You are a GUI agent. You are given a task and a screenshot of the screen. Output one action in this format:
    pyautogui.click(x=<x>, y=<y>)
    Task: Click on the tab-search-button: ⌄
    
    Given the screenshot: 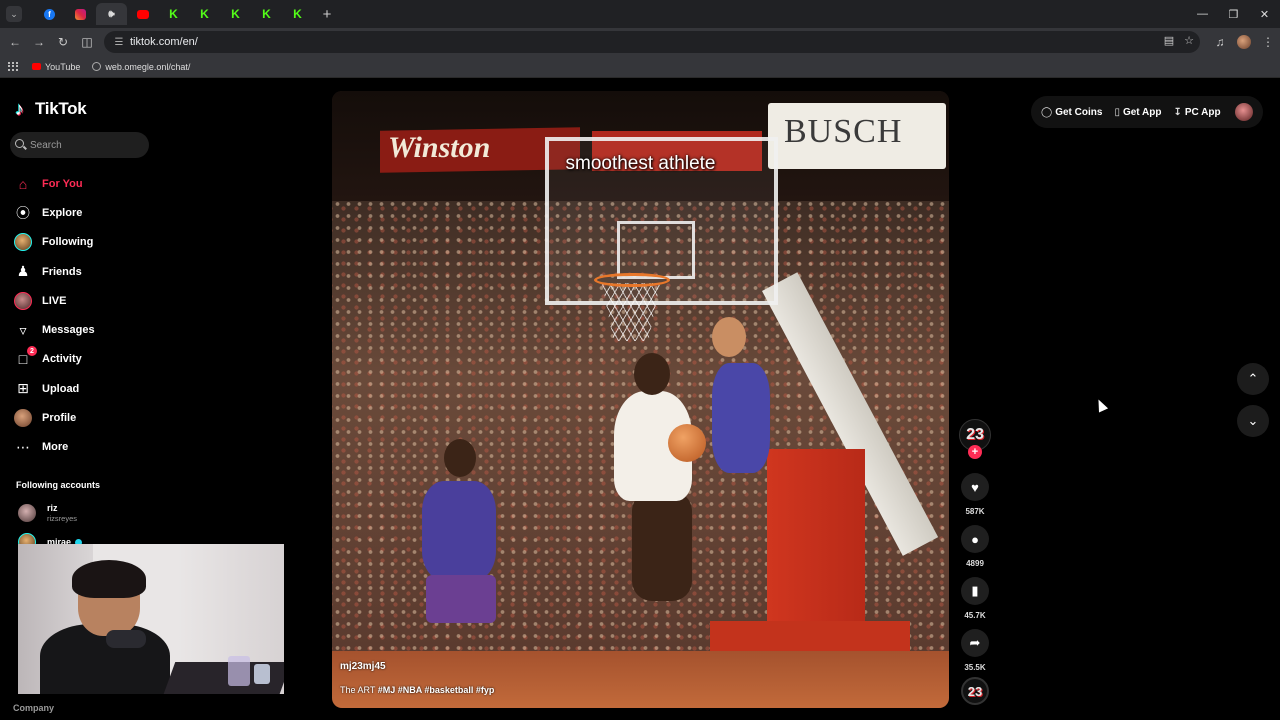 What is the action you would take?
    pyautogui.click(x=14, y=14)
    